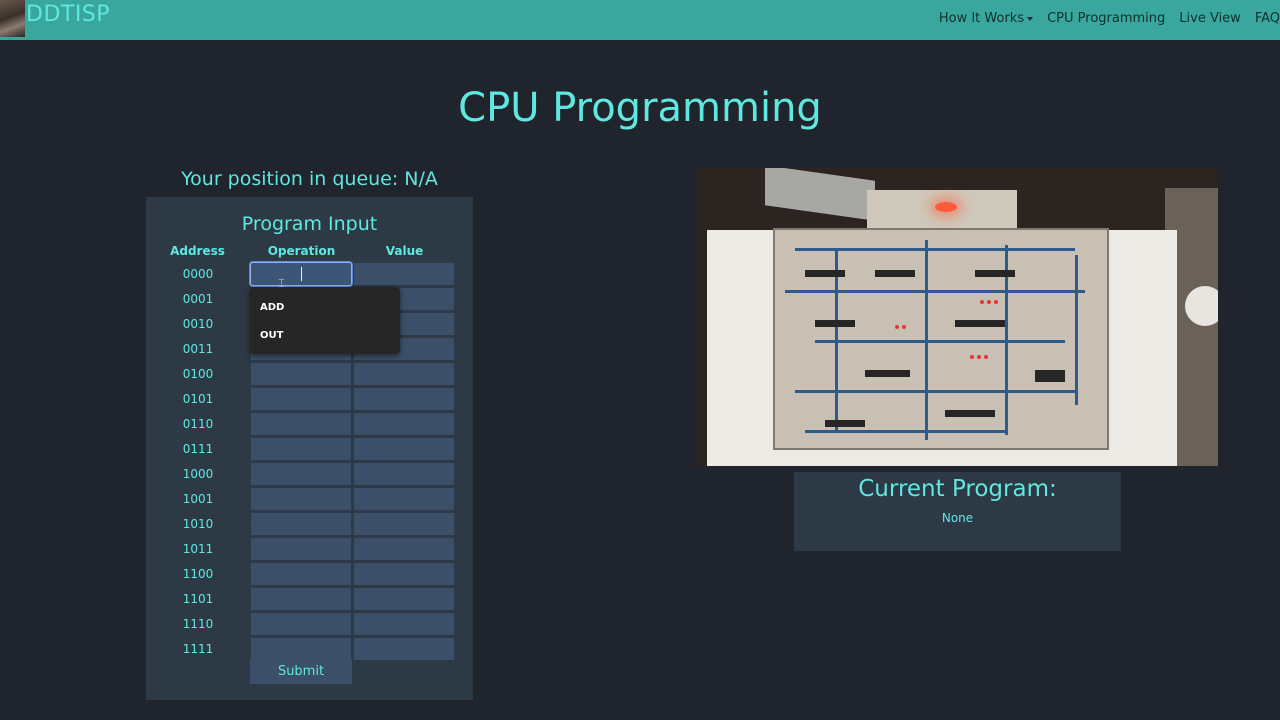 The width and height of the screenshot is (1280, 720). What do you see at coordinates (197, 251) in the screenshot?
I see `address-column-header: Address` at bounding box center [197, 251].